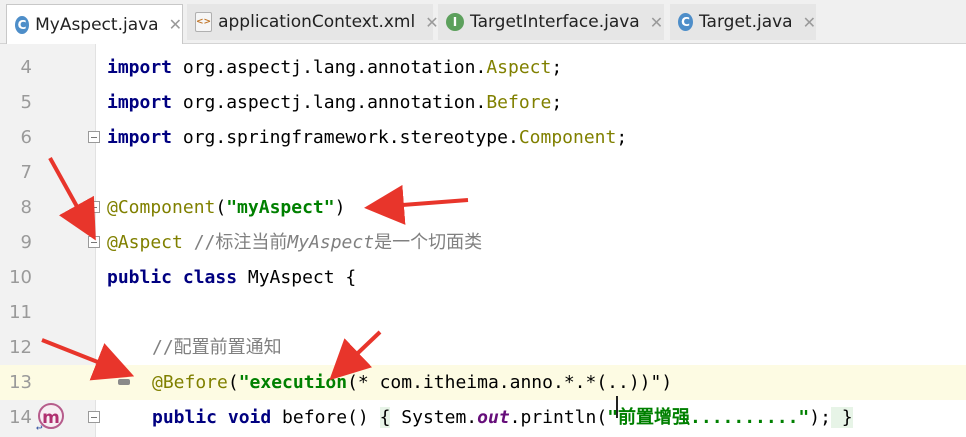  Describe the element at coordinates (72, 199) in the screenshot. I see `arrow-to-aspect` at that location.